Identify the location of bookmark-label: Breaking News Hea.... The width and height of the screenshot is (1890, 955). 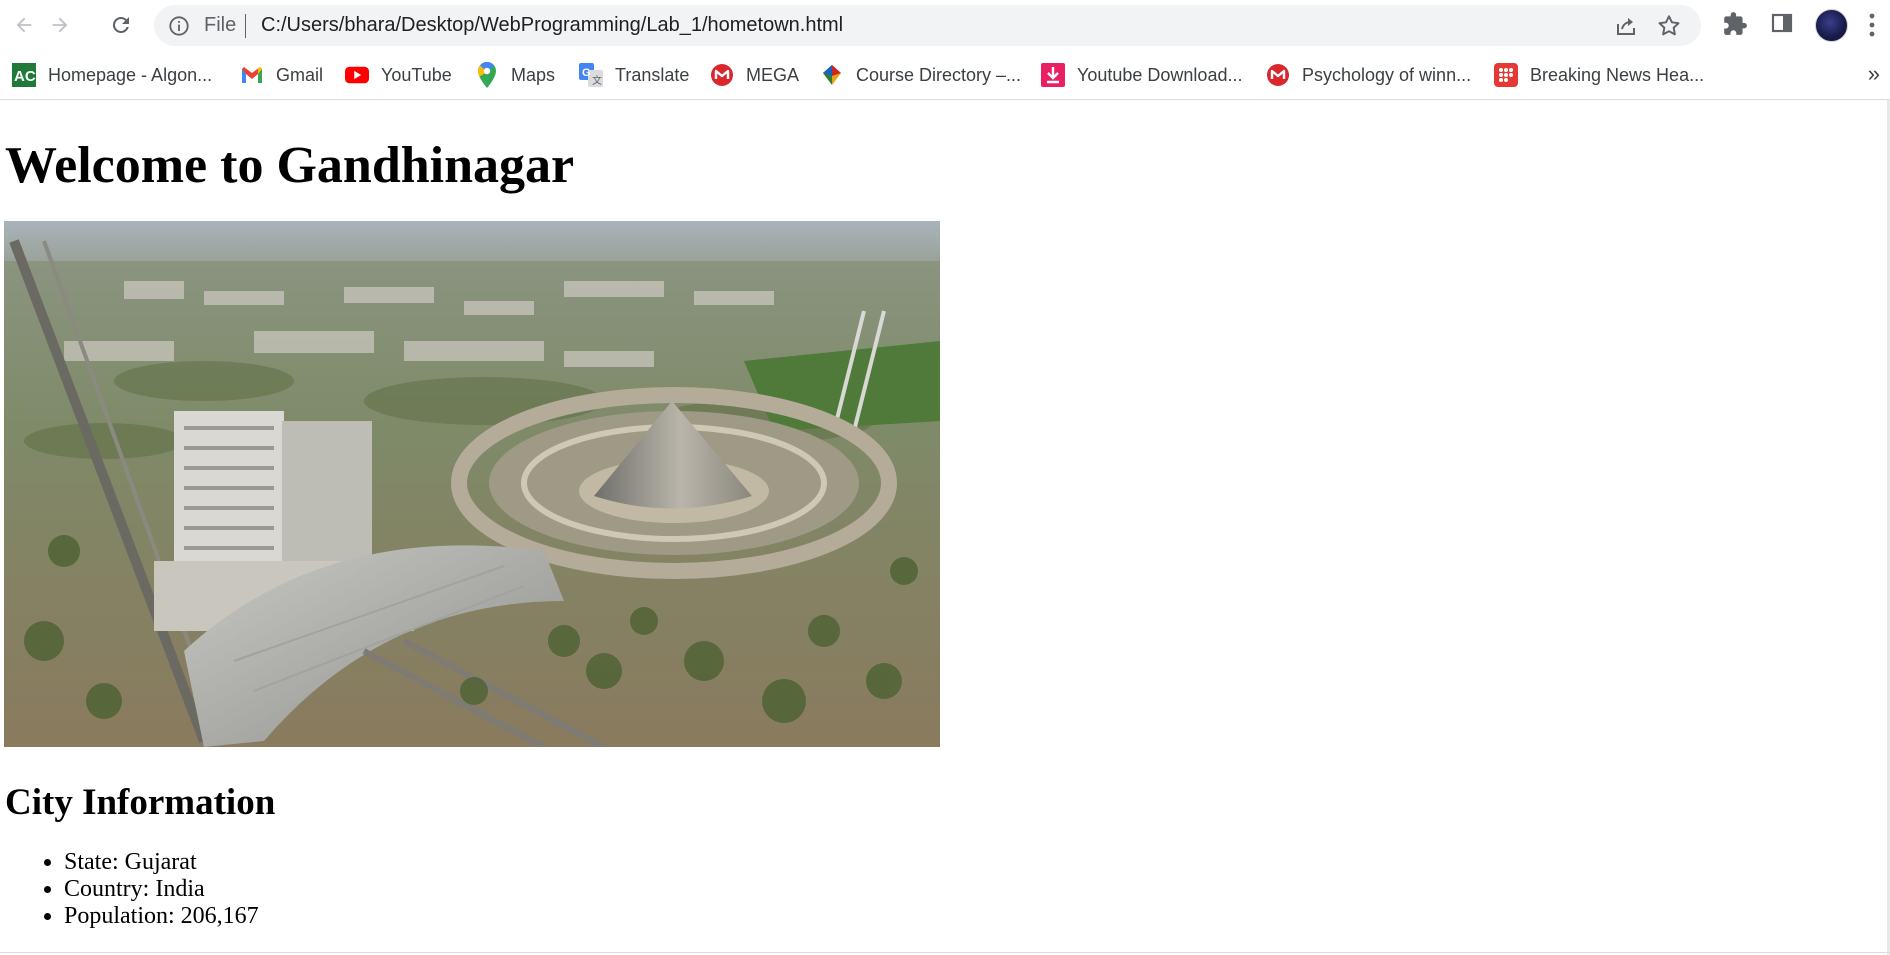
(1617, 74).